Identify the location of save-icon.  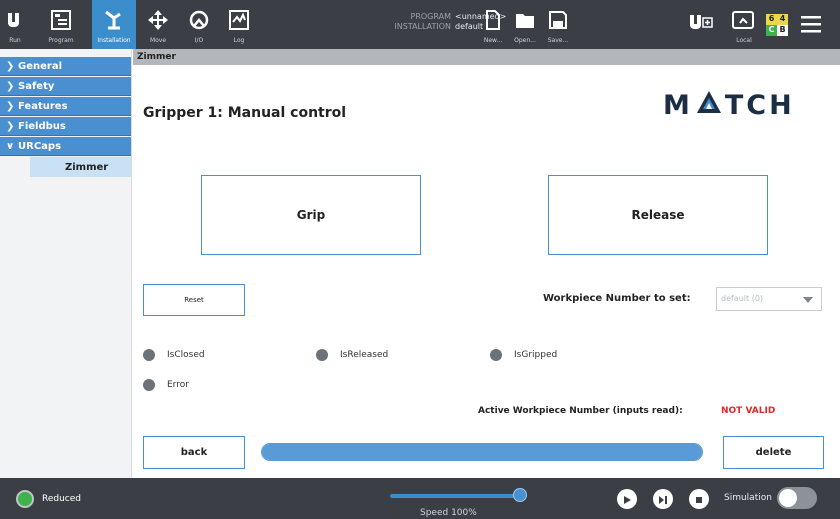
(558, 20).